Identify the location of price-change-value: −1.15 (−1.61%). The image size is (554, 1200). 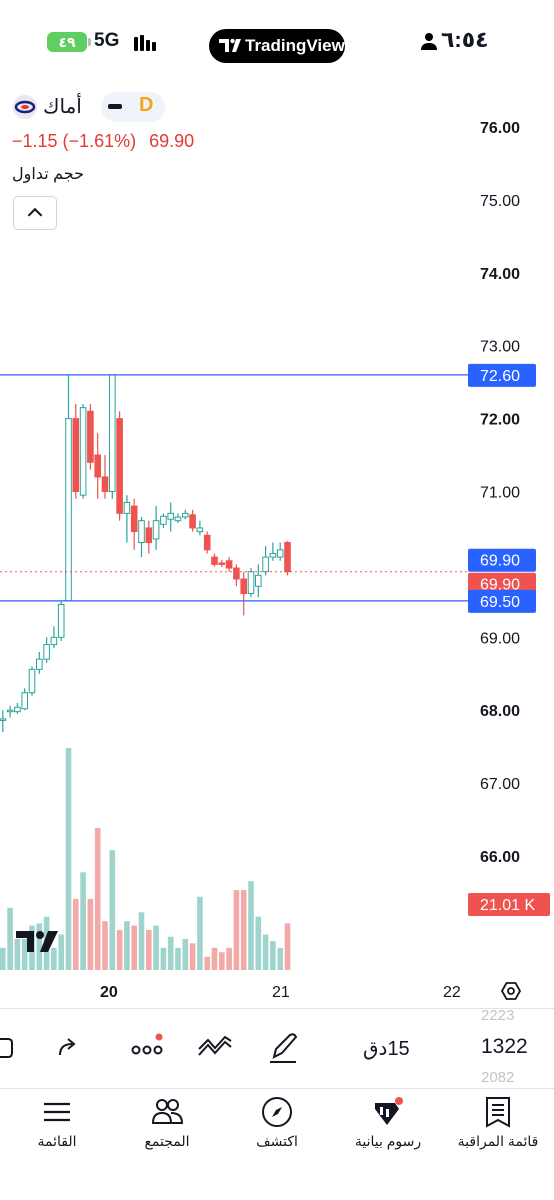
(74, 141).